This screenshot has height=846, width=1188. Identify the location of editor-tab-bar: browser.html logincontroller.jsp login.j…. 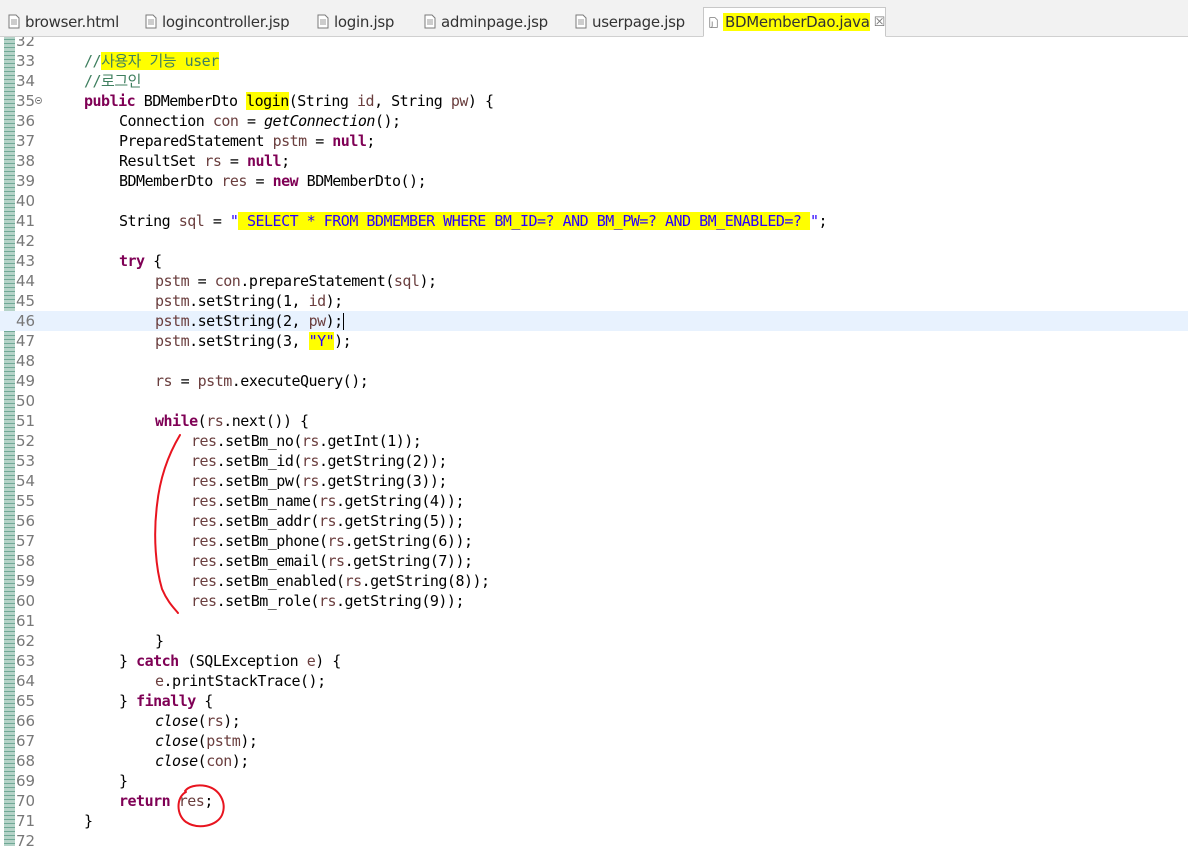
(594, 18).